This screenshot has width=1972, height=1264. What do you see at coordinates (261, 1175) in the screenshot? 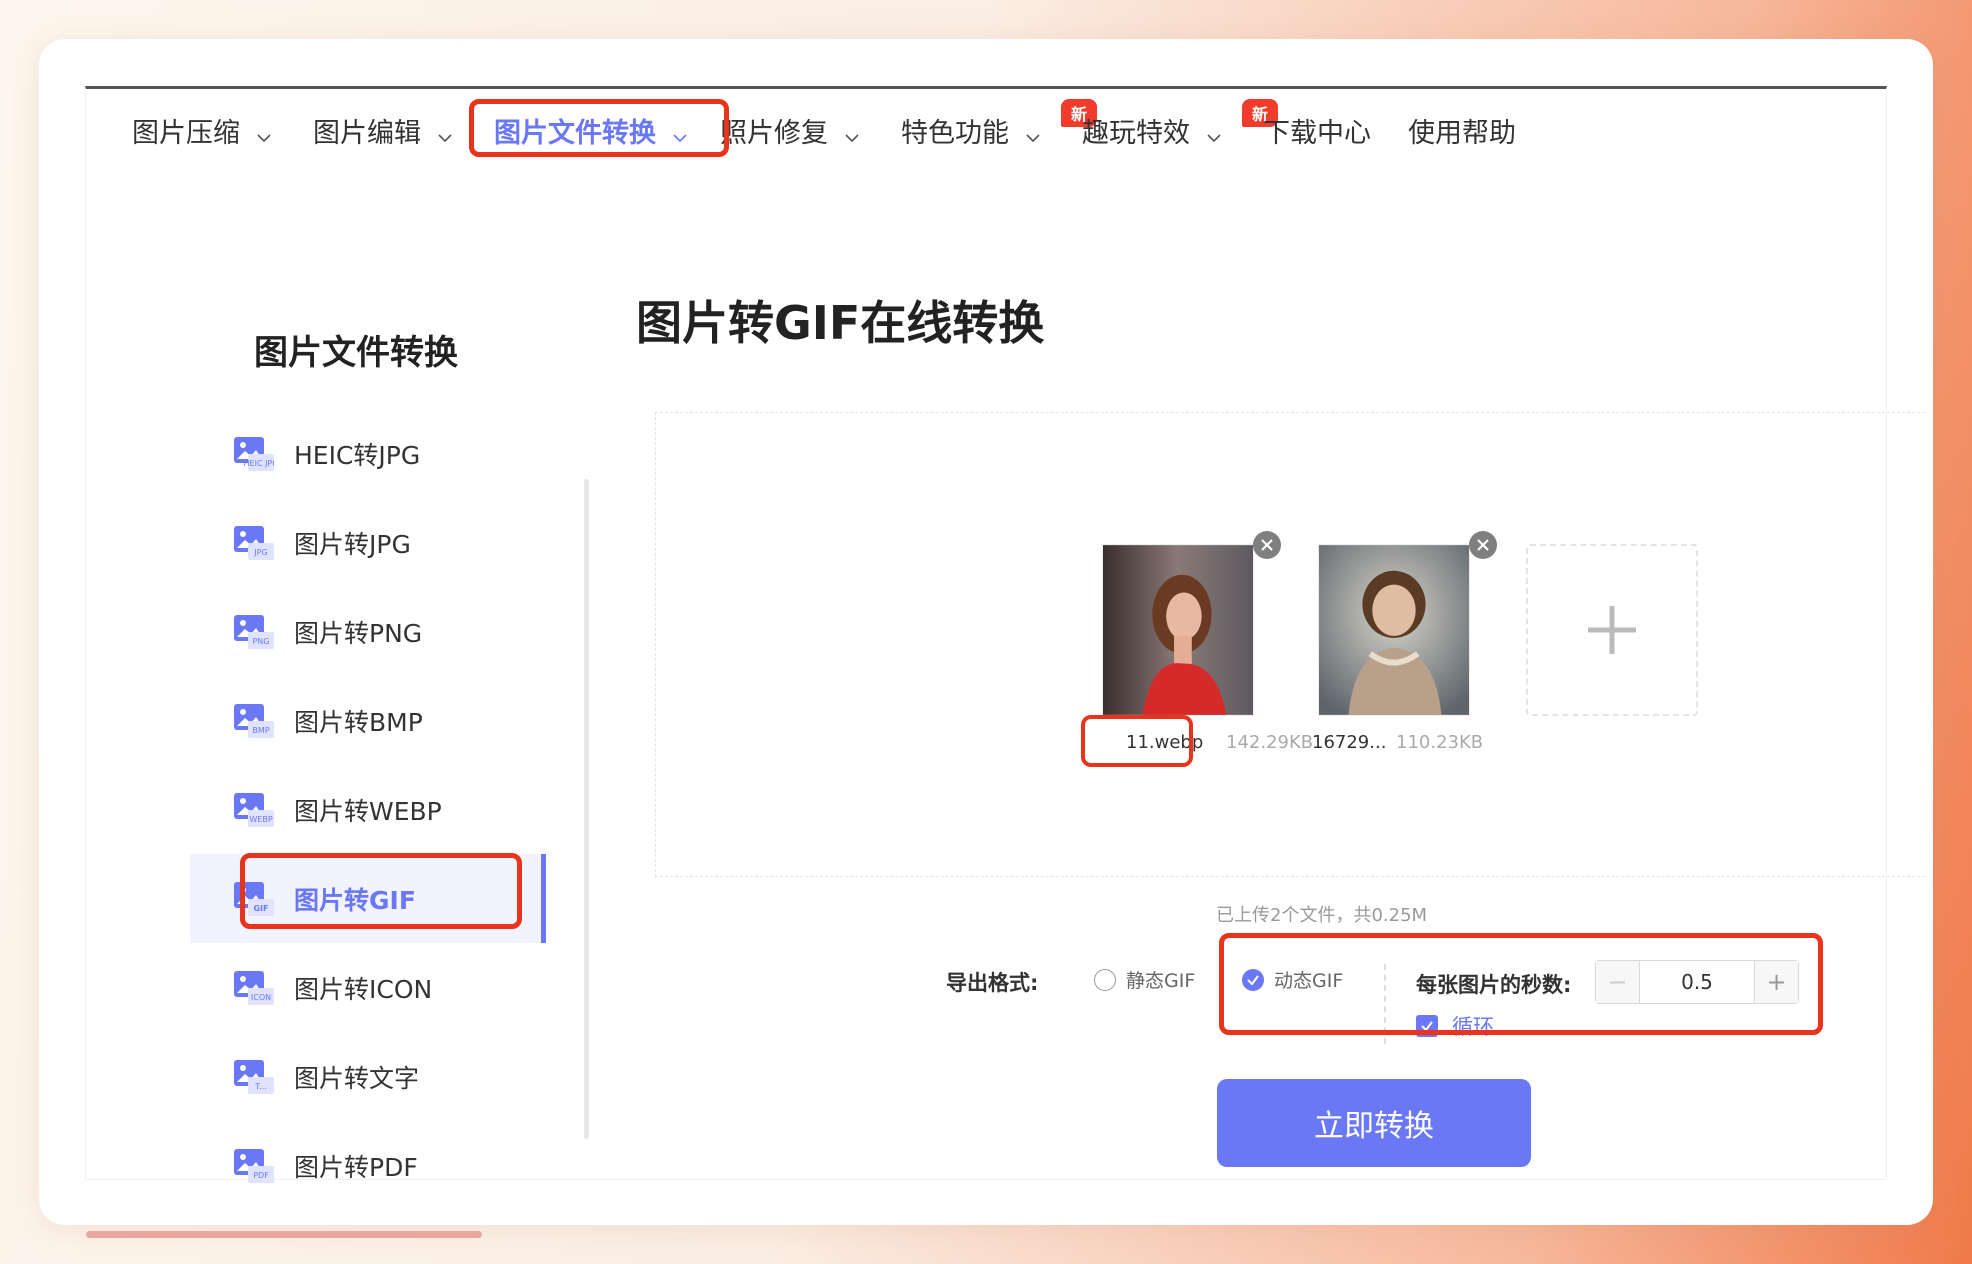
I see `svg-text: PDF` at bounding box center [261, 1175].